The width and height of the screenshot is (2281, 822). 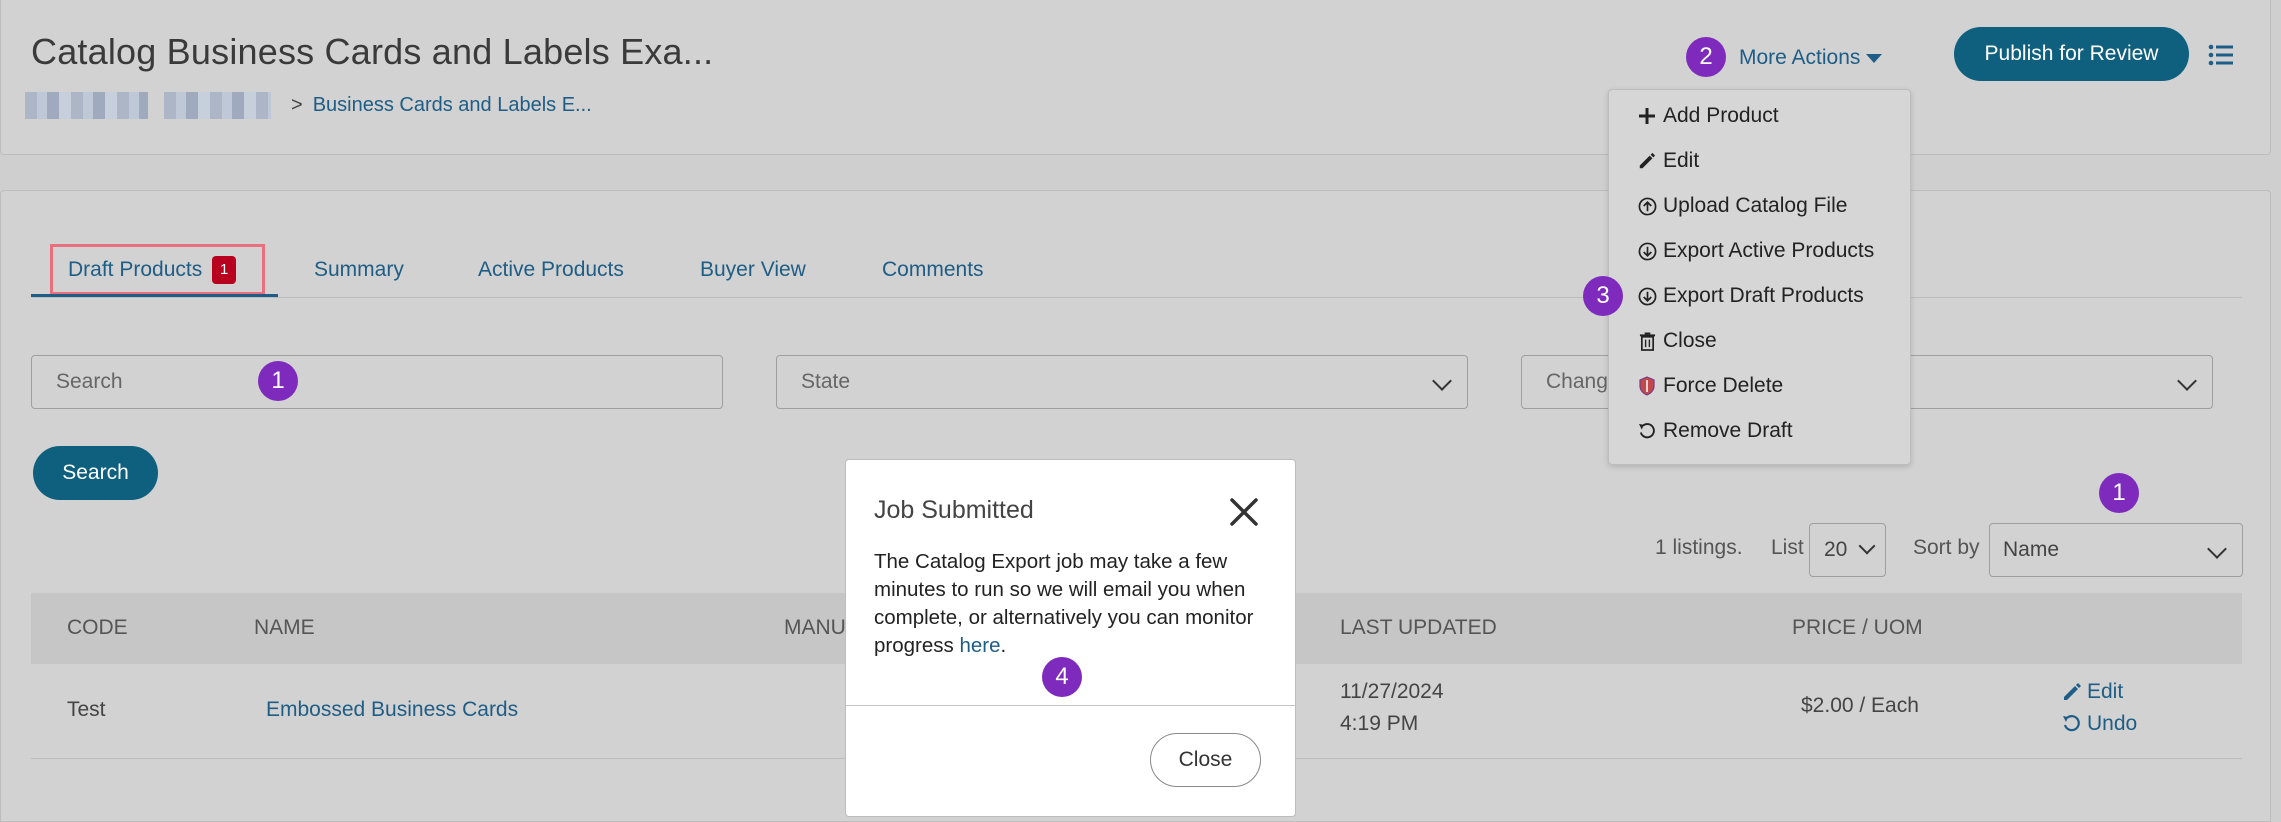 I want to click on monitor-progress-link: here, so click(x=979, y=645).